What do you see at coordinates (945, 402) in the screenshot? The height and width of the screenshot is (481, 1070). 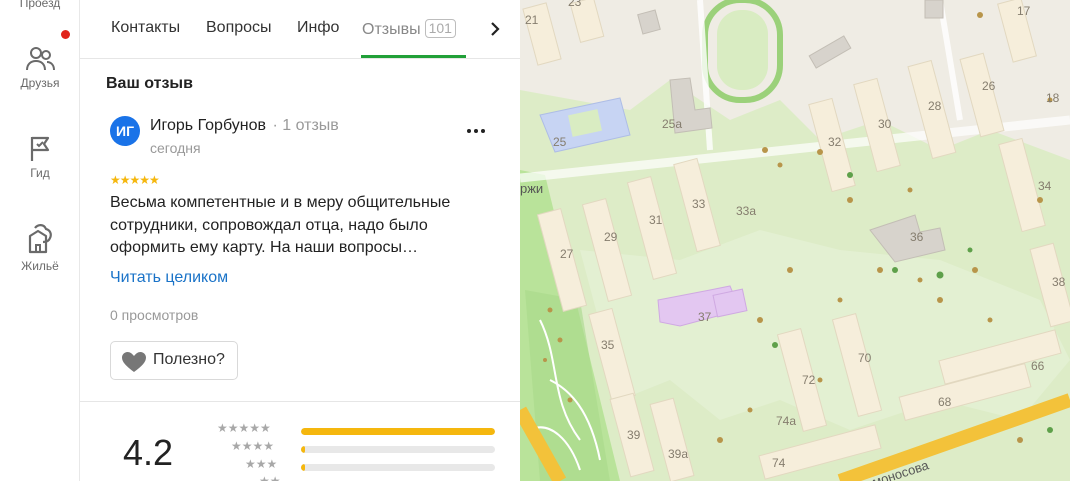 I see `map-label: 68` at bounding box center [945, 402].